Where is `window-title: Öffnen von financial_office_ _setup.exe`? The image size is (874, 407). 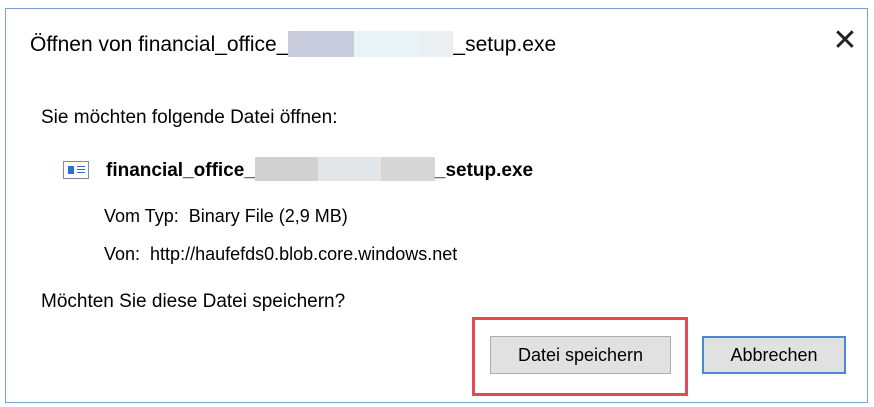 window-title: Öffnen von financial_office_ _setup.exe is located at coordinates (293, 44).